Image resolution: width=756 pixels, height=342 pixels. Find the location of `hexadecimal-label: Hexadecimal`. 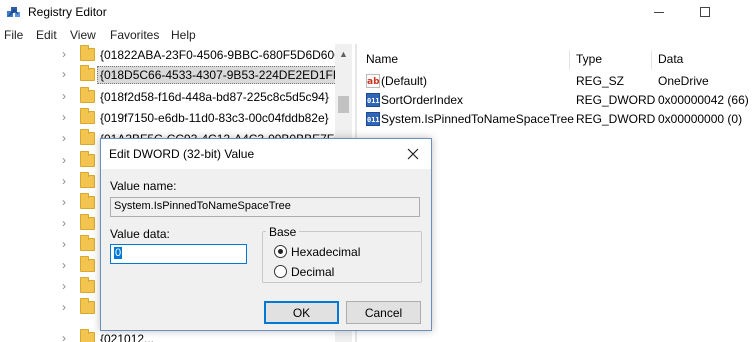

hexadecimal-label: Hexadecimal is located at coordinates (325, 252).